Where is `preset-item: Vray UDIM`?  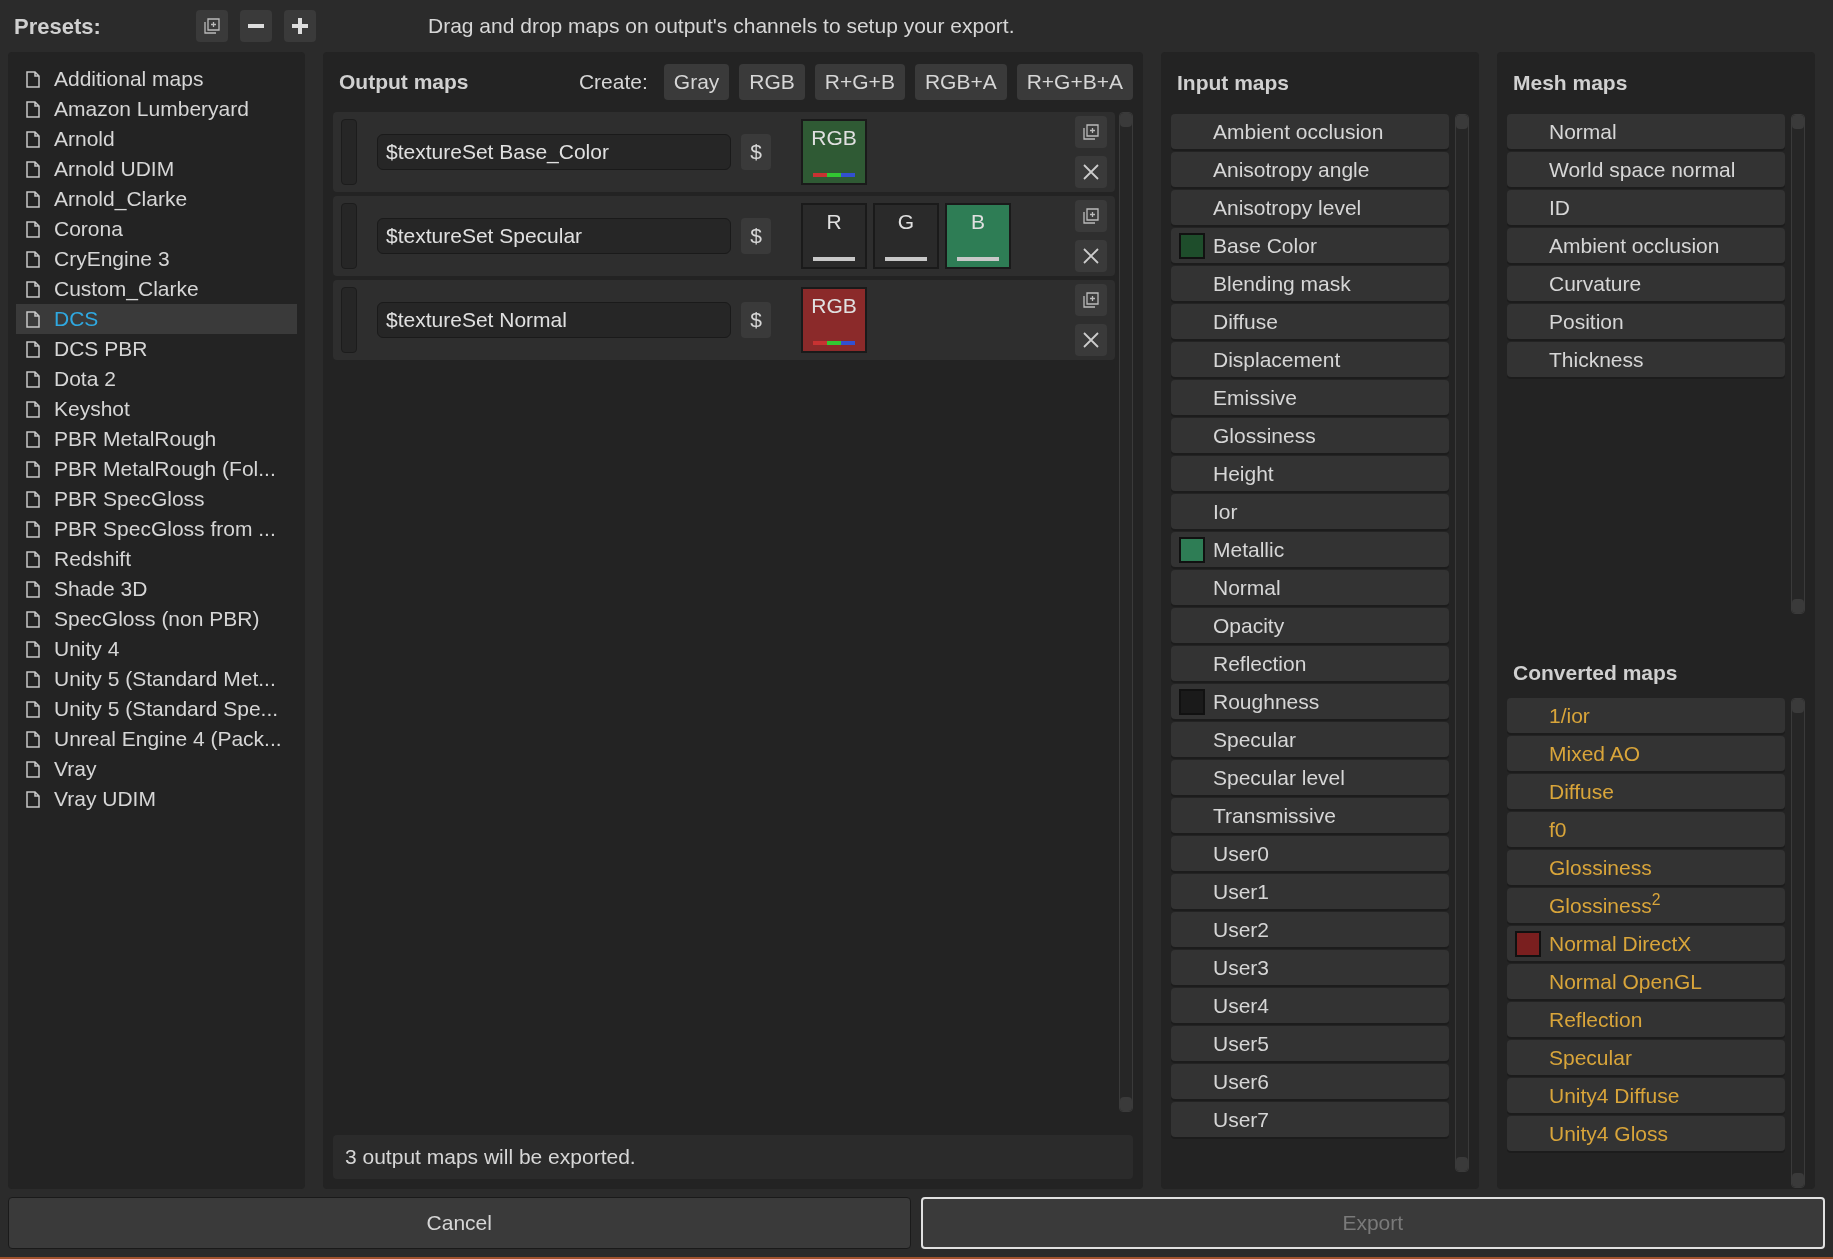 preset-item: Vray UDIM is located at coordinates (156, 799).